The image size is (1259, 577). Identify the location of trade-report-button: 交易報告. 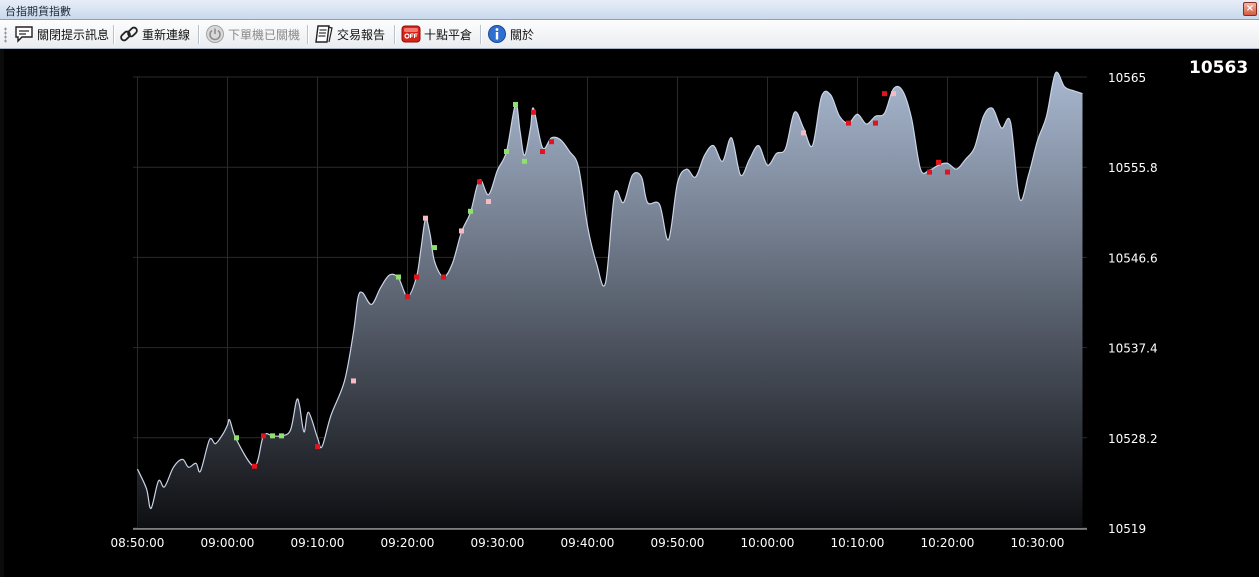
(349, 34).